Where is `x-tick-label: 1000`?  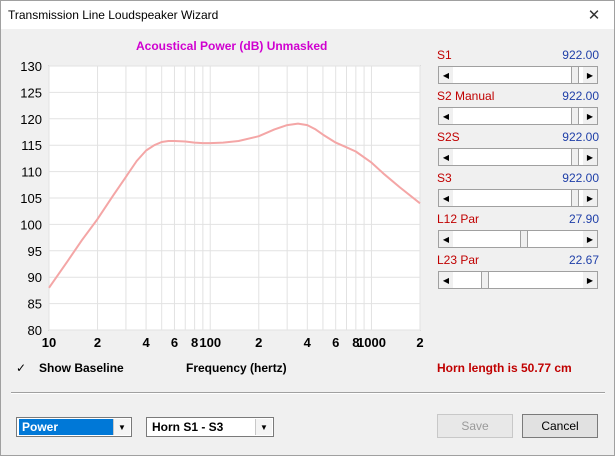 x-tick-label: 1000 is located at coordinates (371, 342).